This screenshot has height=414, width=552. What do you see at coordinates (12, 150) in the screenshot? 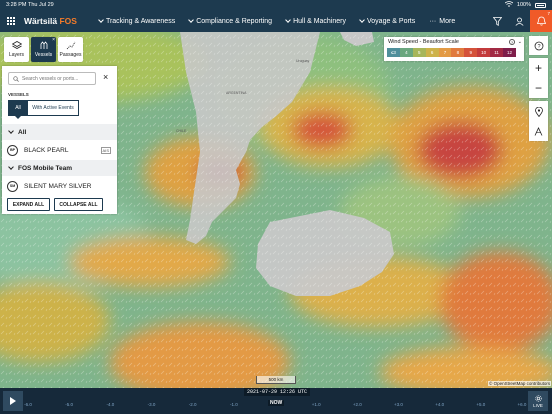
I see `vessel-avatar: BP` at bounding box center [12, 150].